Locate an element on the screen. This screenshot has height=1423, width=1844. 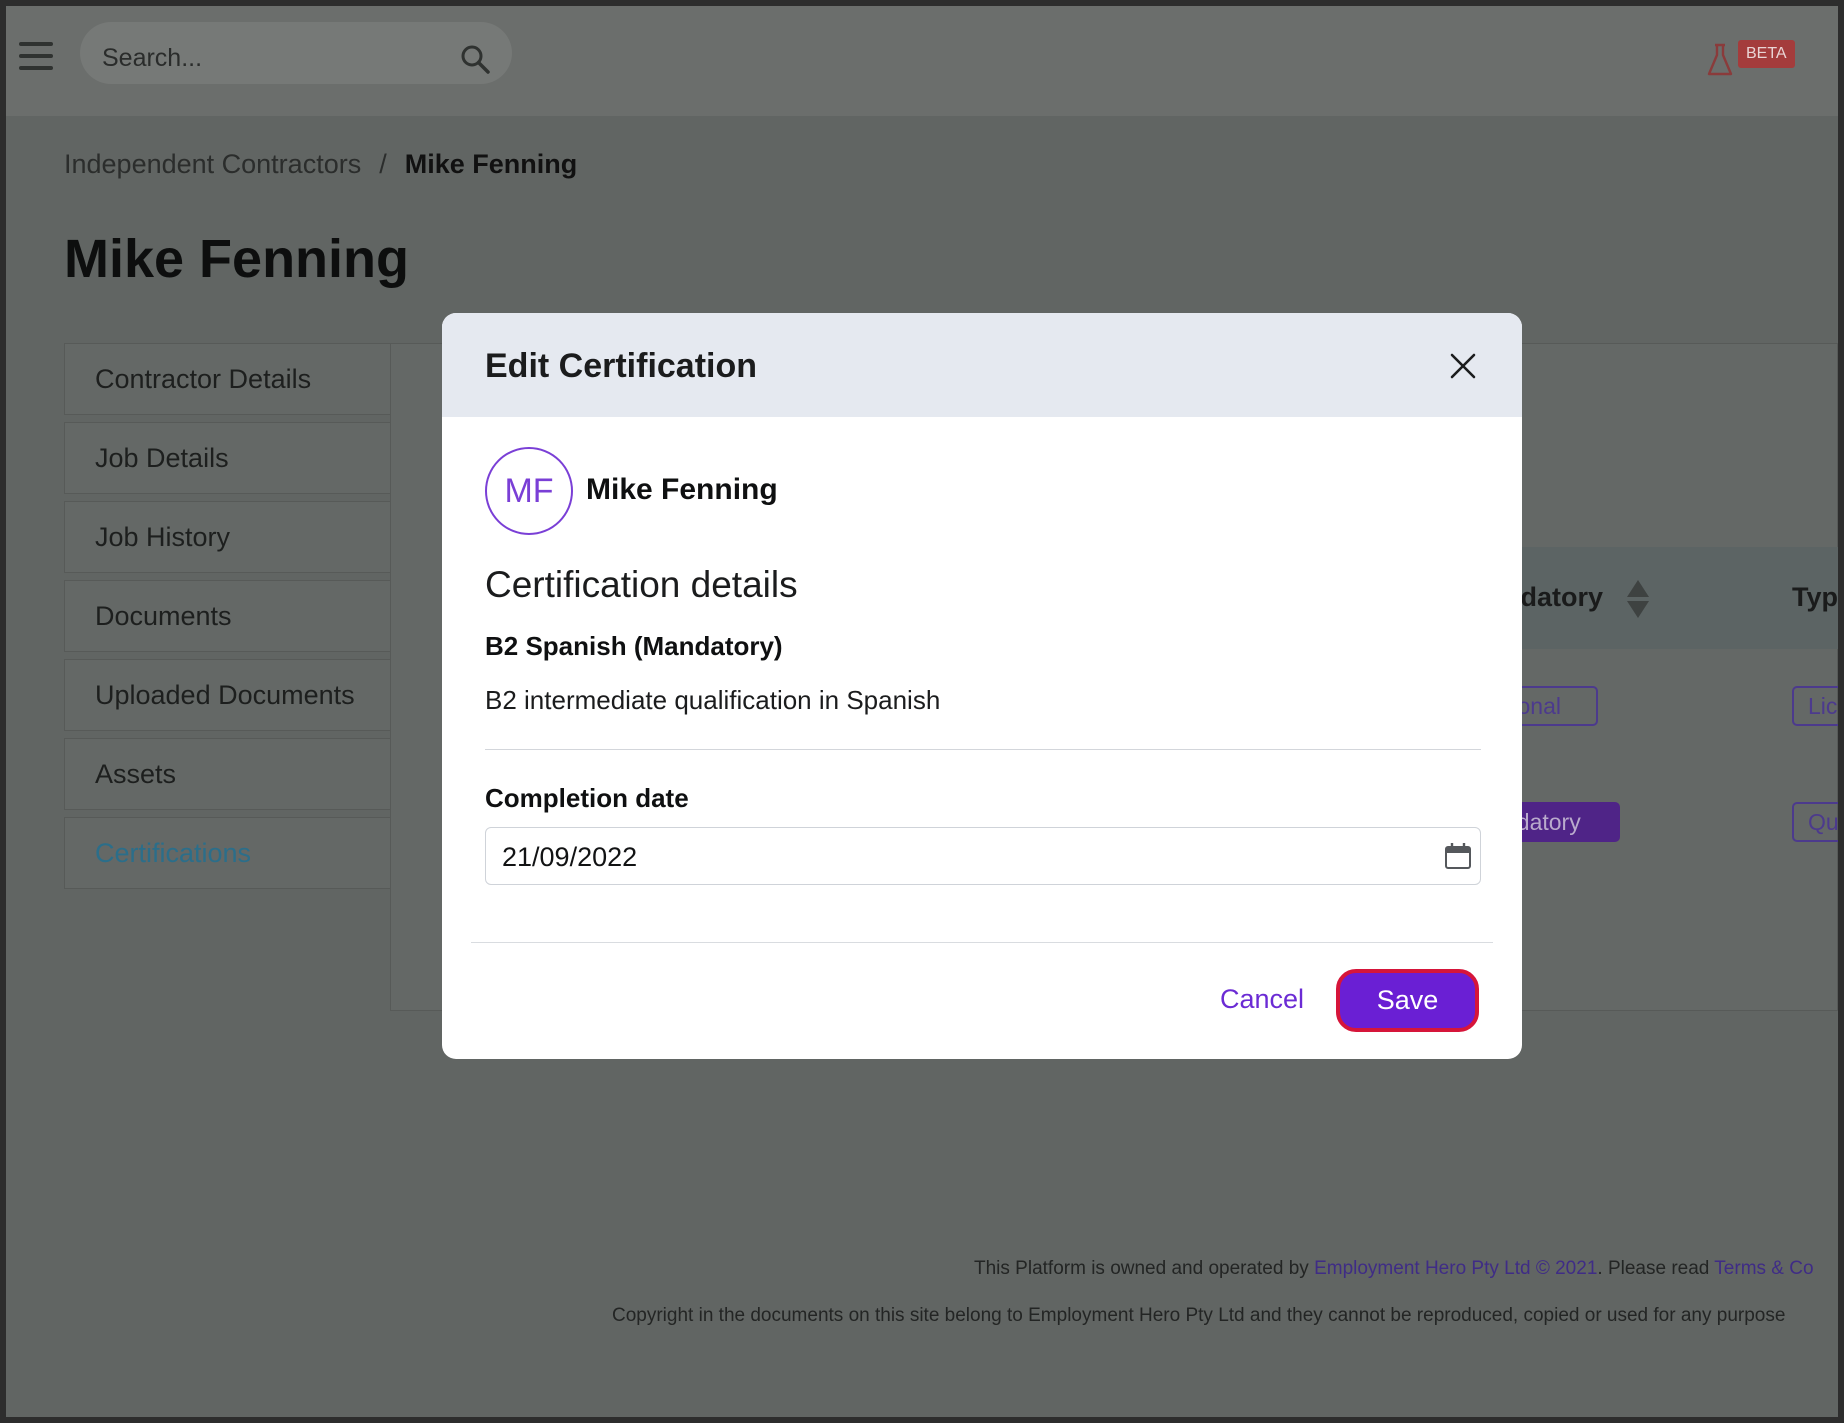
type-tag: Qu is located at coordinates (1818, 822).